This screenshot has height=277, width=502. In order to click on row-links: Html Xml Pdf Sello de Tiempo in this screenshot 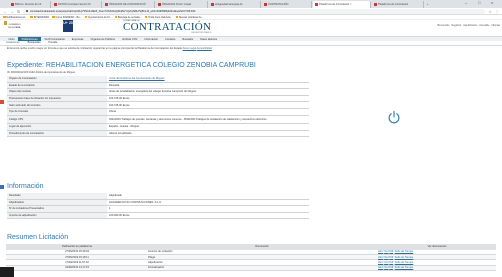, I will do `click(436, 268)`.